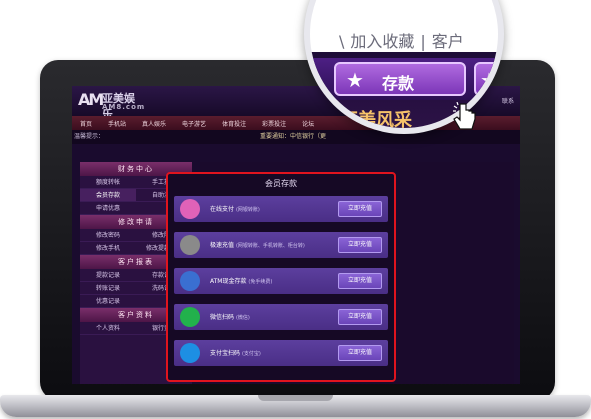 The height and width of the screenshot is (419, 591). I want to click on payment-method-row: 在线支付 (网银转账) 立即充值, so click(281, 209).